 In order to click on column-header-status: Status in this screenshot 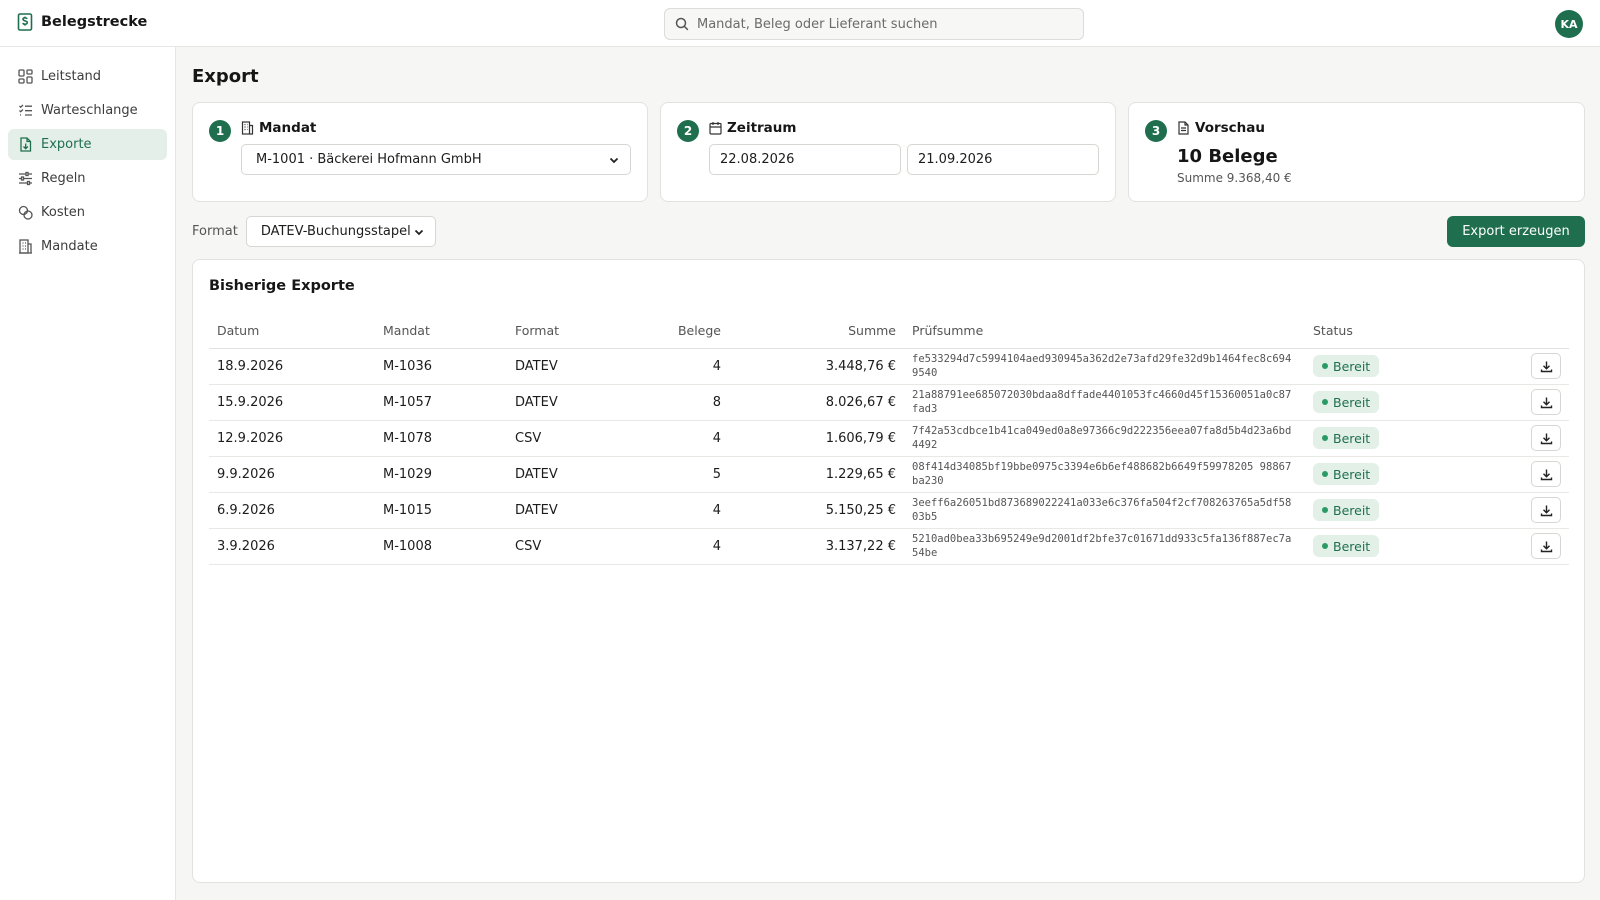, I will do `click(1405, 331)`.